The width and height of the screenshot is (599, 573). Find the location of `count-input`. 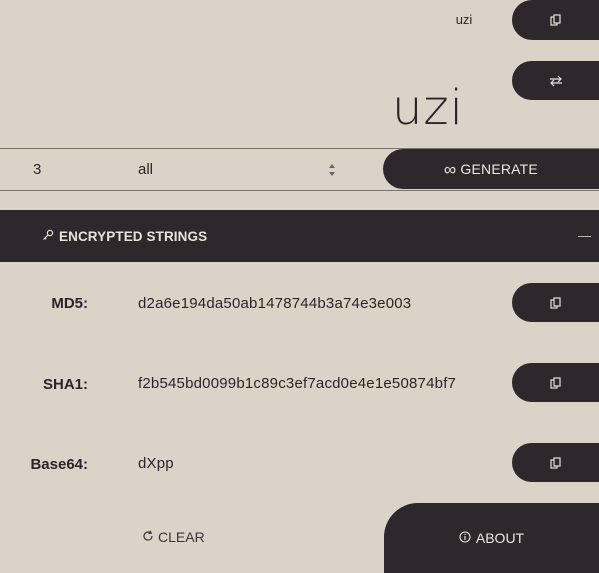

count-input is located at coordinates (59, 169).